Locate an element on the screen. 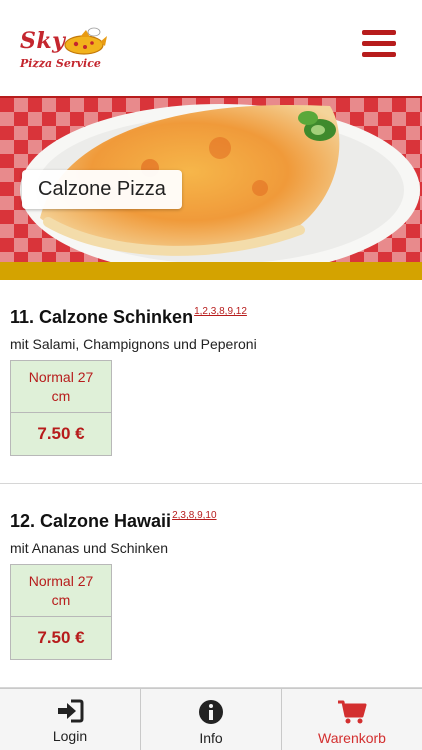 Image resolution: width=422 pixels, height=750 pixels. info-icon is located at coordinates (211, 712).